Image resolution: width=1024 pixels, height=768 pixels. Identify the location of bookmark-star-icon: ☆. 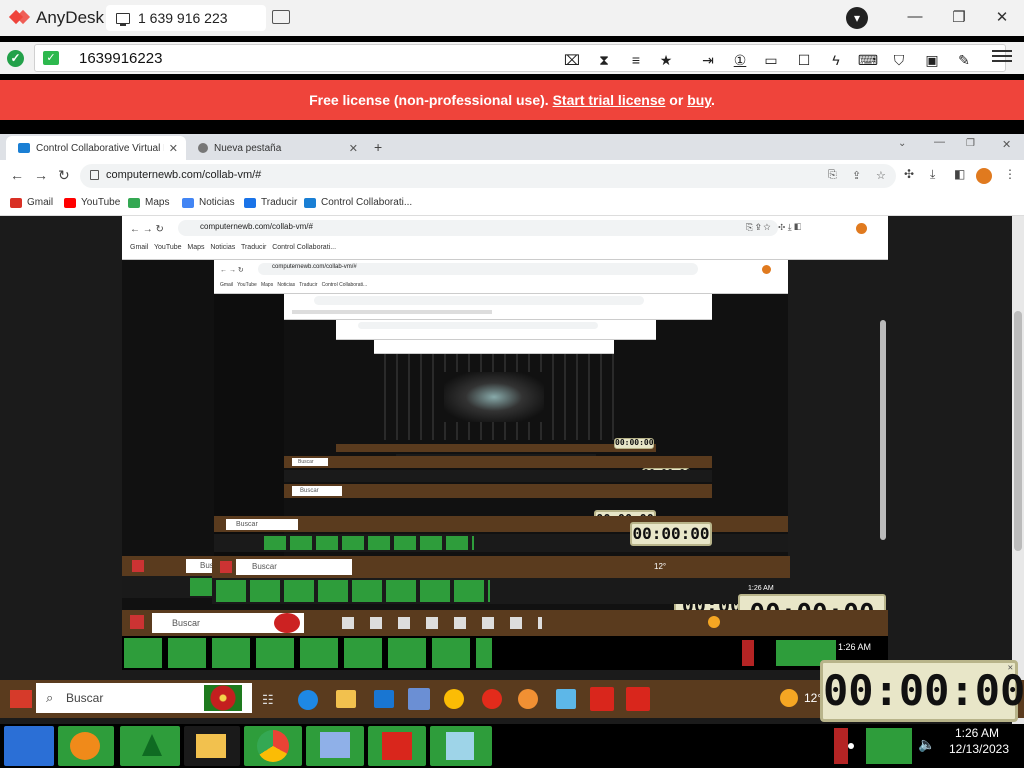
(881, 175).